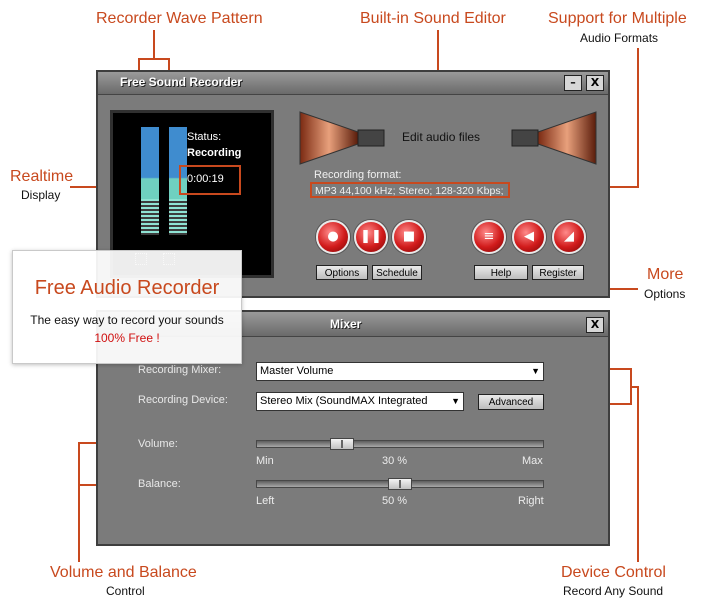 This screenshot has width=706, height=614. Describe the element at coordinates (617, 18) in the screenshot. I see `callout-formats-title: Support for Multiple` at that location.